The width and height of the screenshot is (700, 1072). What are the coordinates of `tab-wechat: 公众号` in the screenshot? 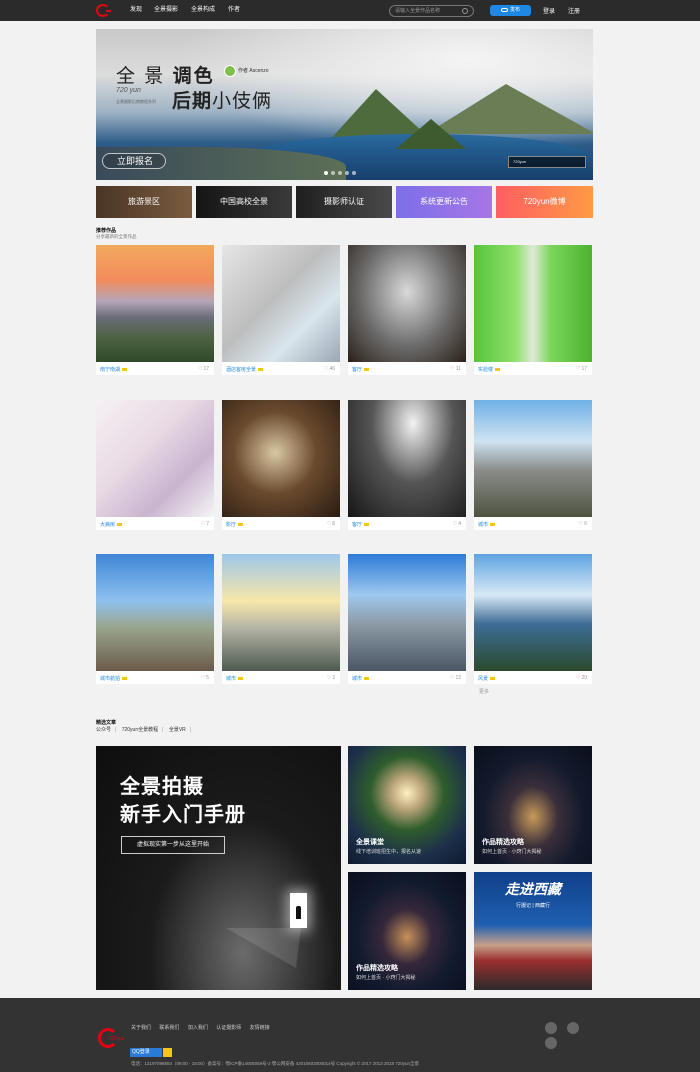 It's located at (103, 730).